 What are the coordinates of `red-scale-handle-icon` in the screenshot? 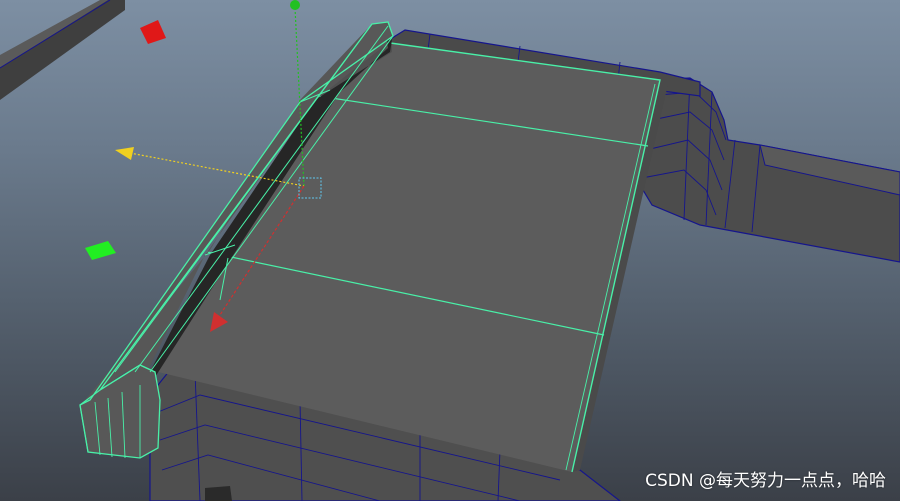 It's located at (153, 32).